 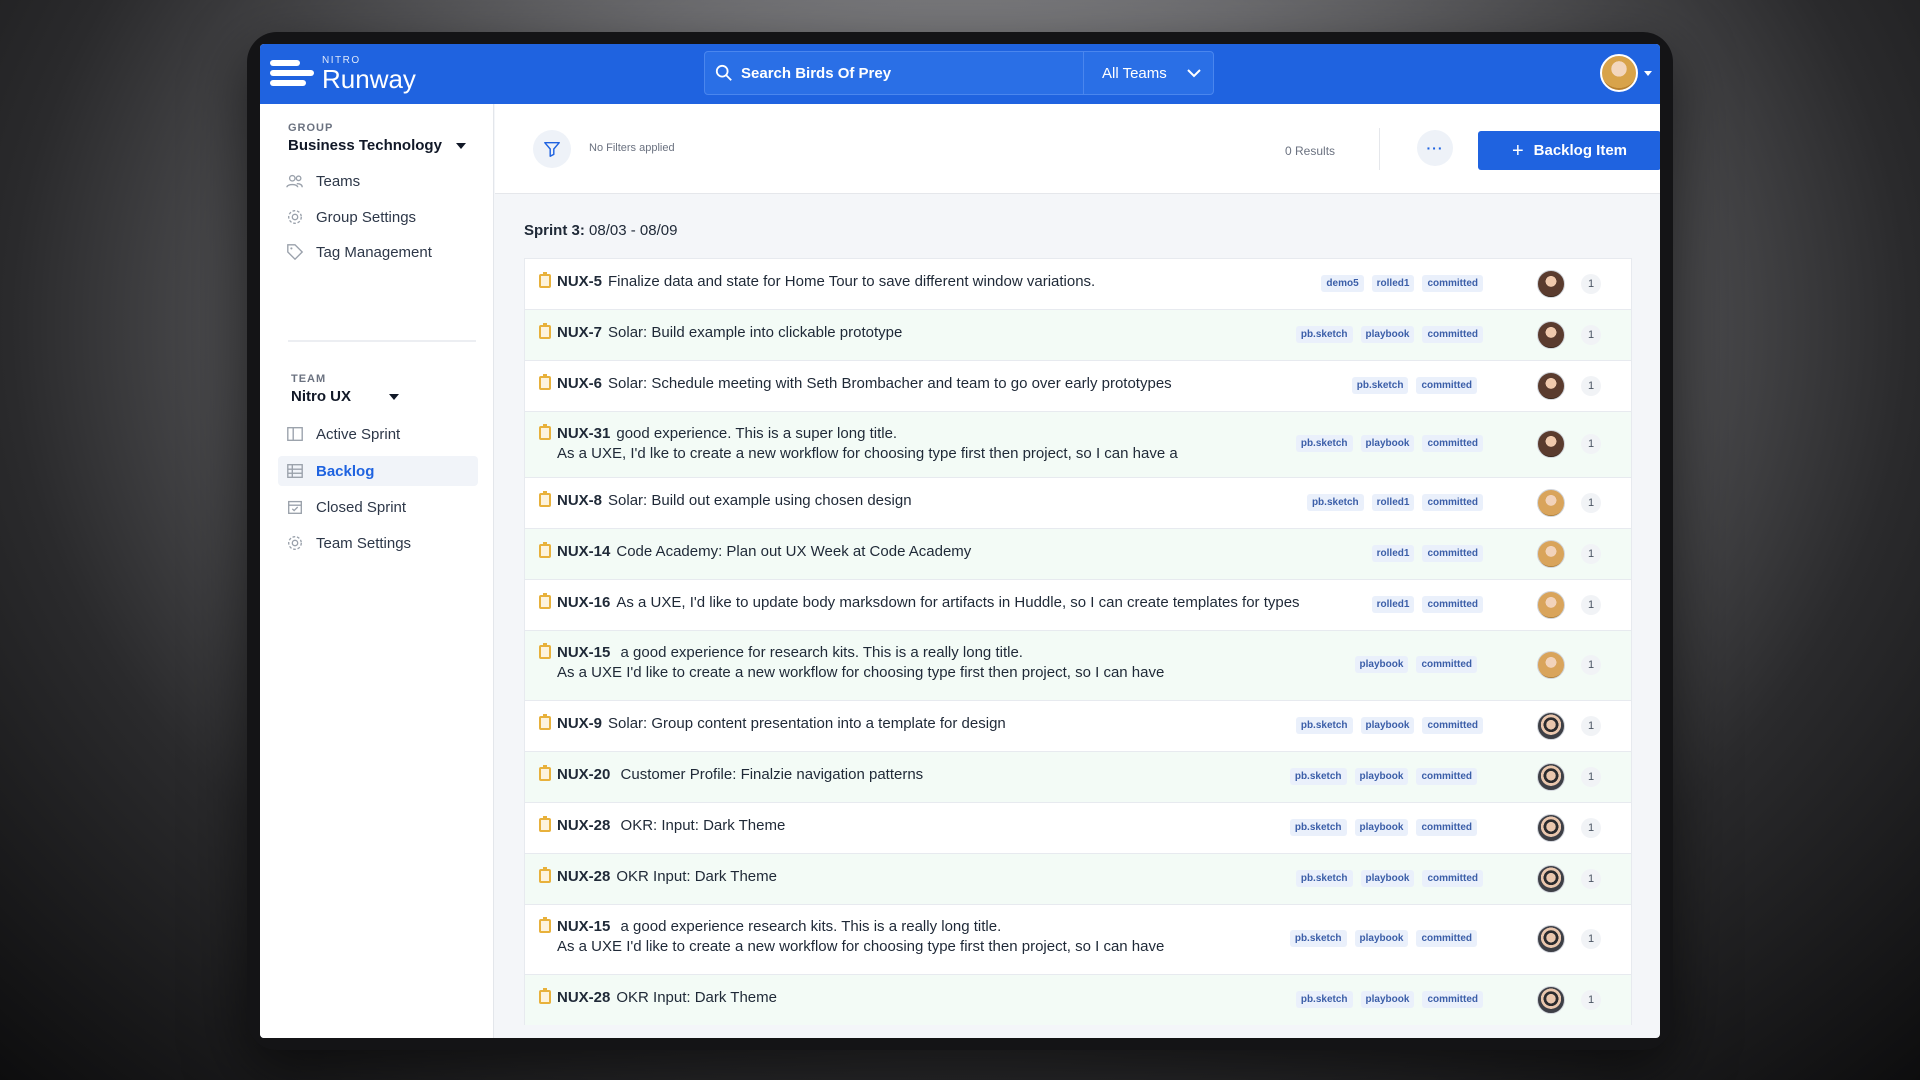 I want to click on team-filter-select: All Teams, so click(x=1148, y=73).